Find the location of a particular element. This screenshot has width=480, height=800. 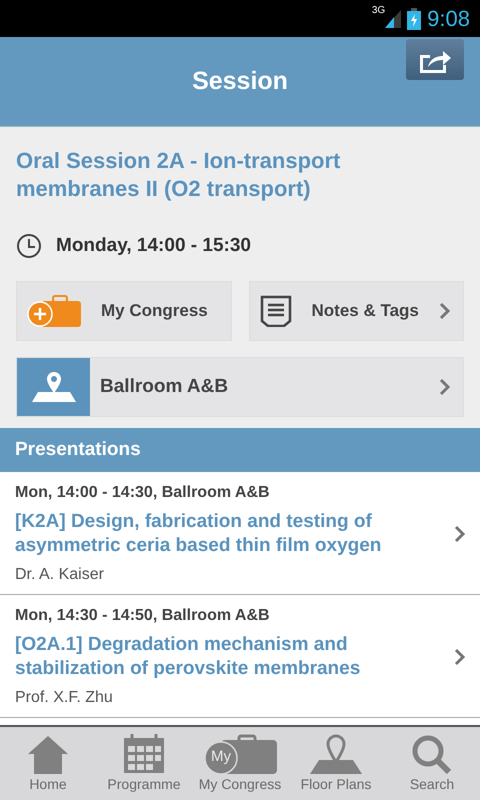

battery-icon is located at coordinates (414, 19).